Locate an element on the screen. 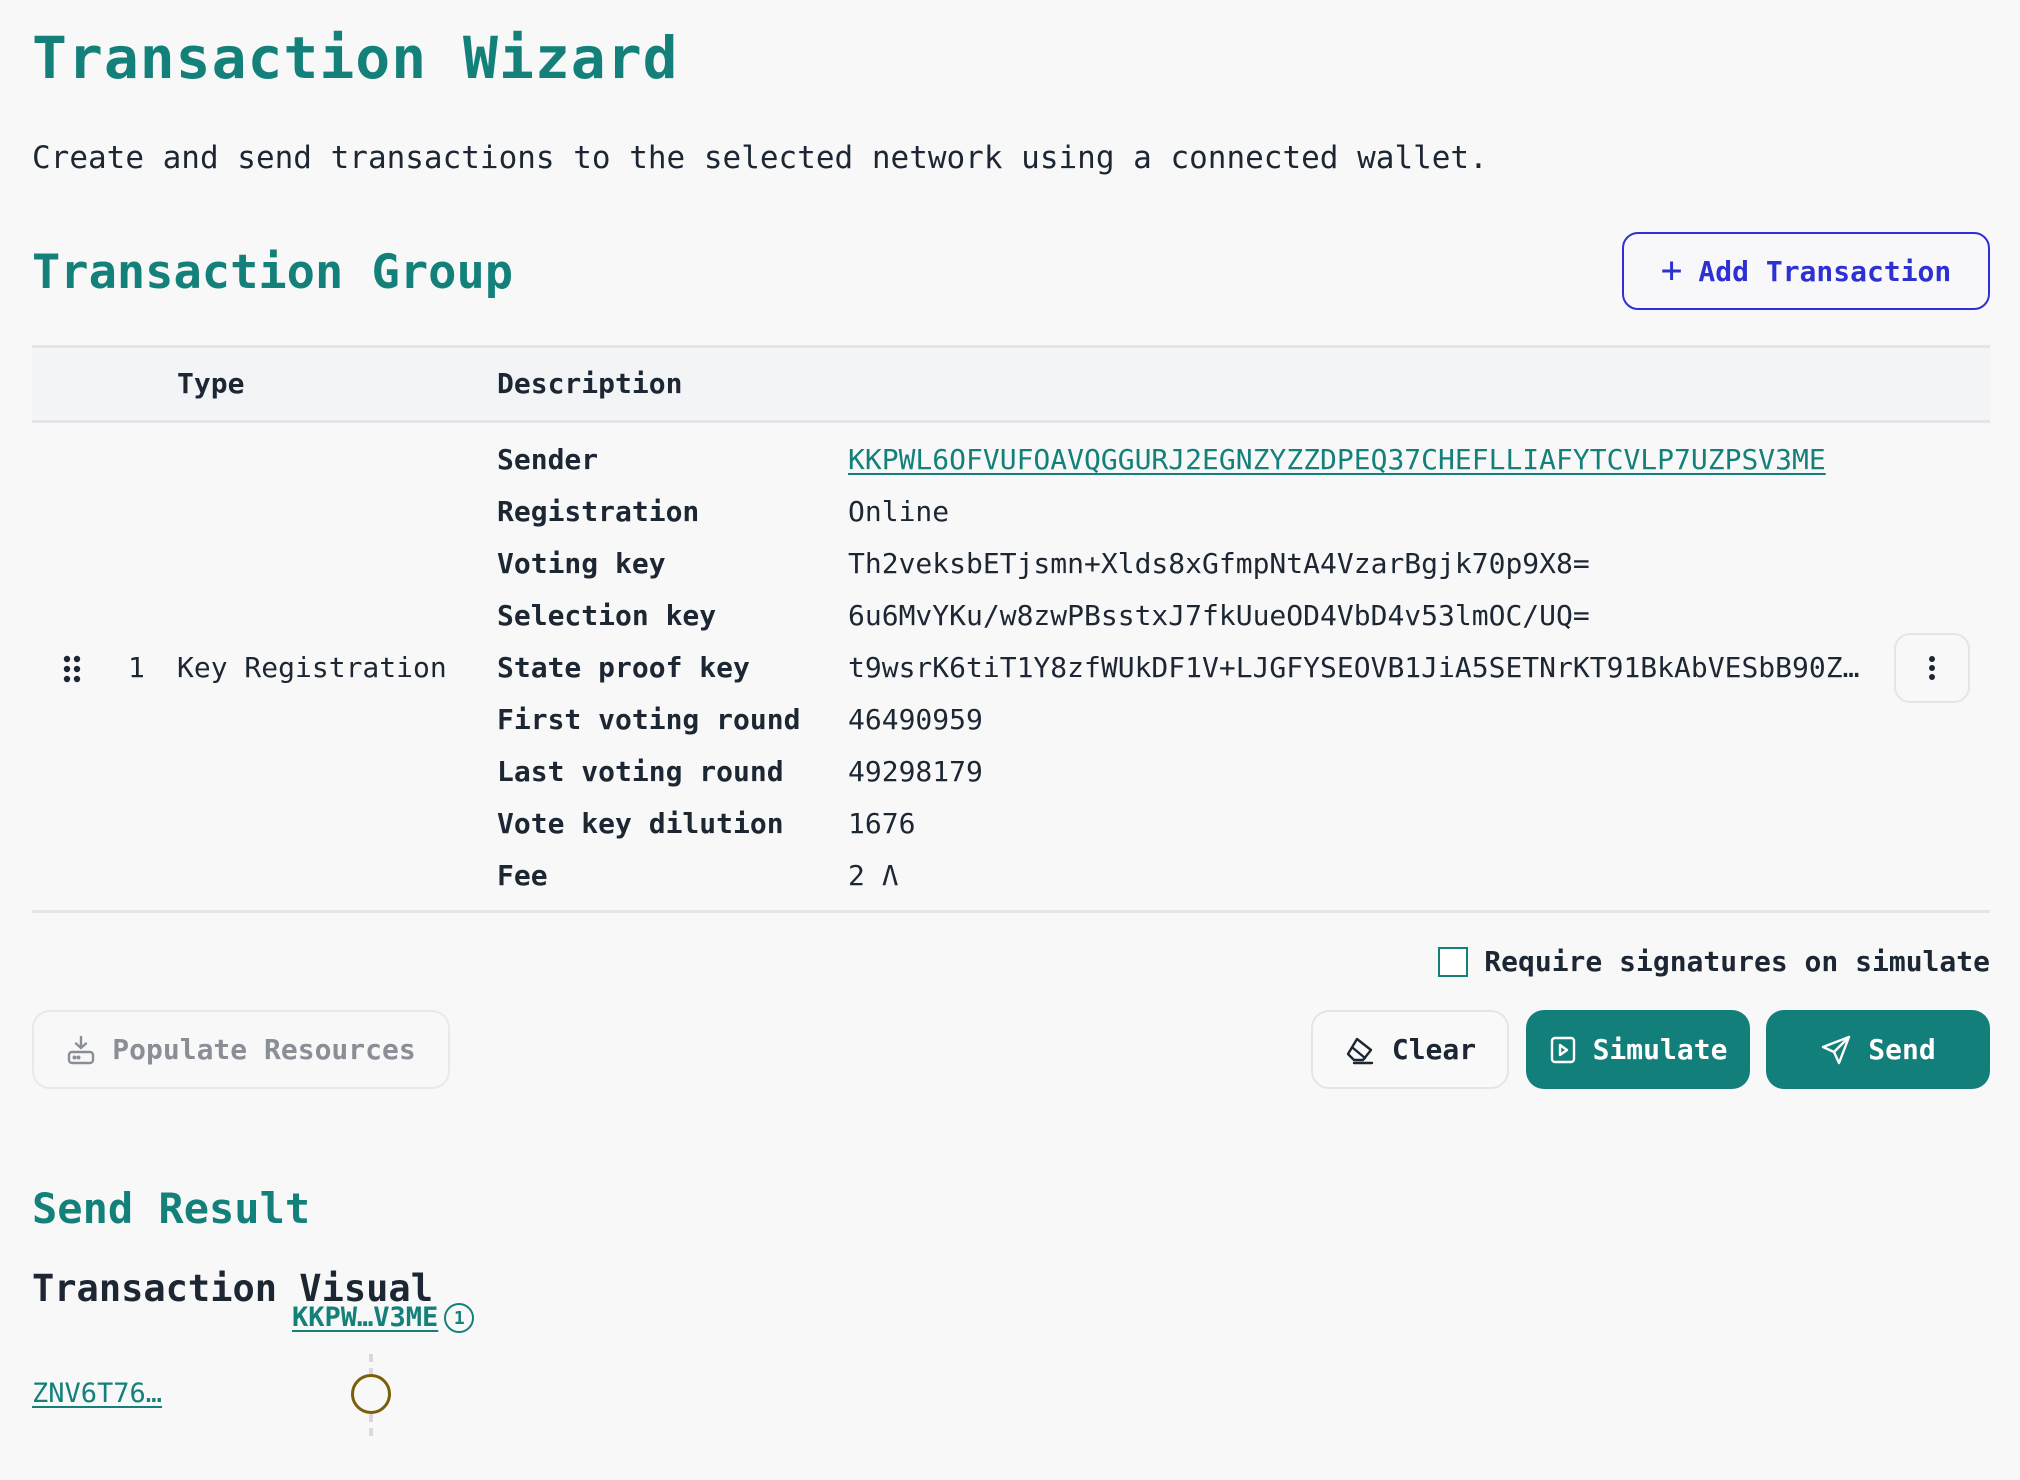 This screenshot has height=1480, width=2020. download-tray-icon is located at coordinates (81, 1049).